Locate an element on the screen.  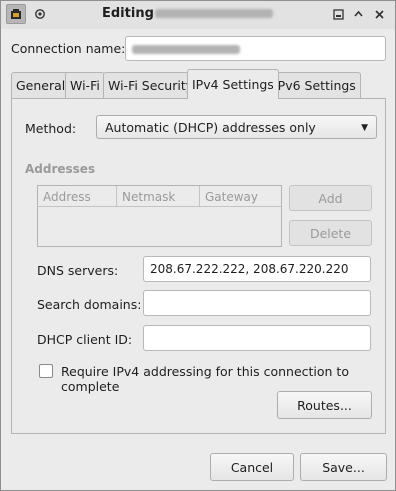
method-value: Automatic (DHCP) addresses only is located at coordinates (210, 127).